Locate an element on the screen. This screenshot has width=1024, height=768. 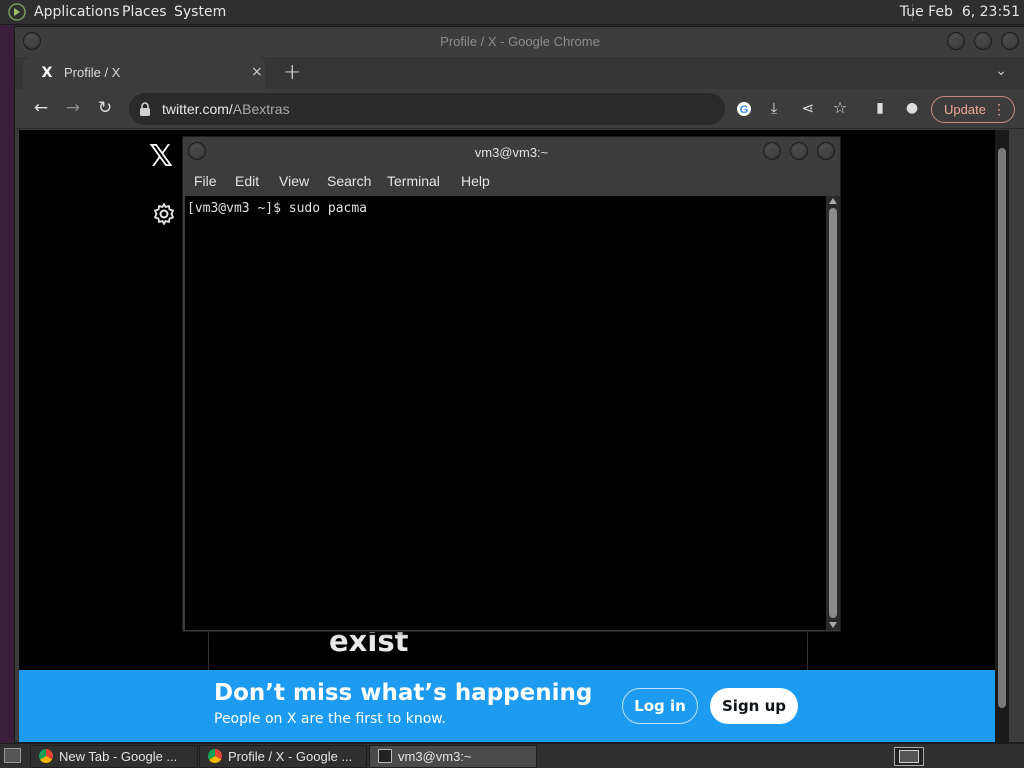
tab-title: Profile / X is located at coordinates (92, 72).